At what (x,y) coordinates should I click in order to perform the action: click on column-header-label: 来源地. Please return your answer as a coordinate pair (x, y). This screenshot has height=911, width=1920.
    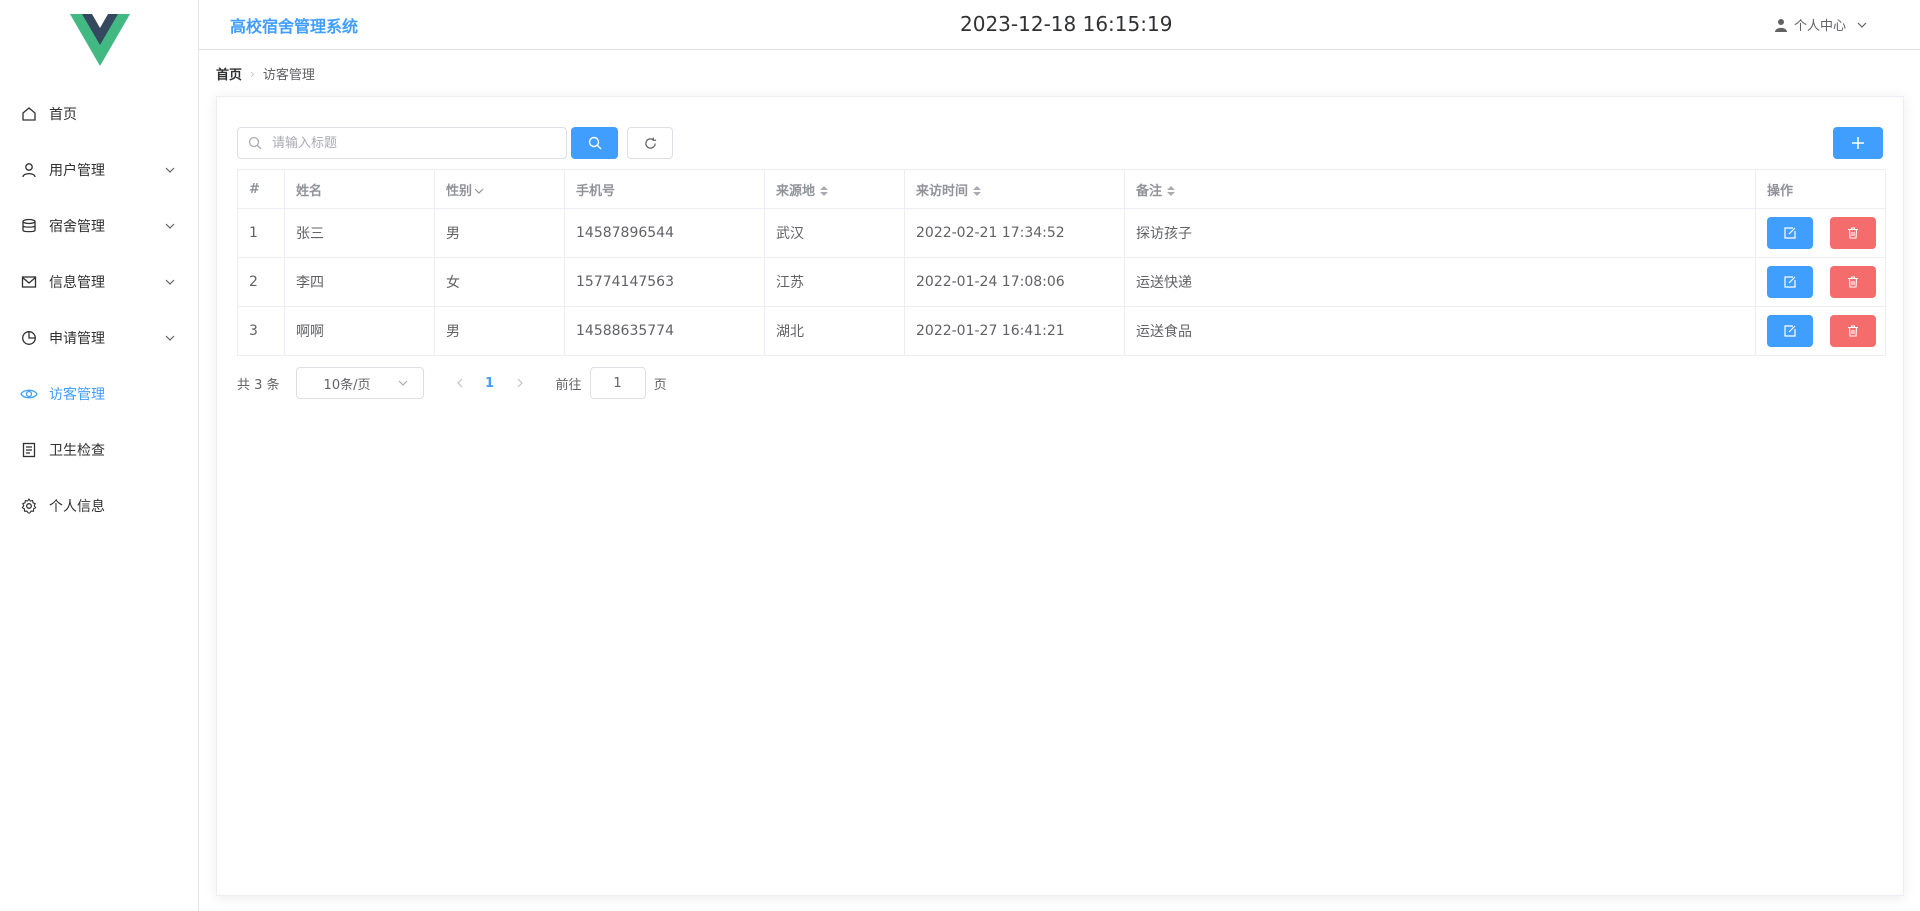
    Looking at the image, I should click on (796, 191).